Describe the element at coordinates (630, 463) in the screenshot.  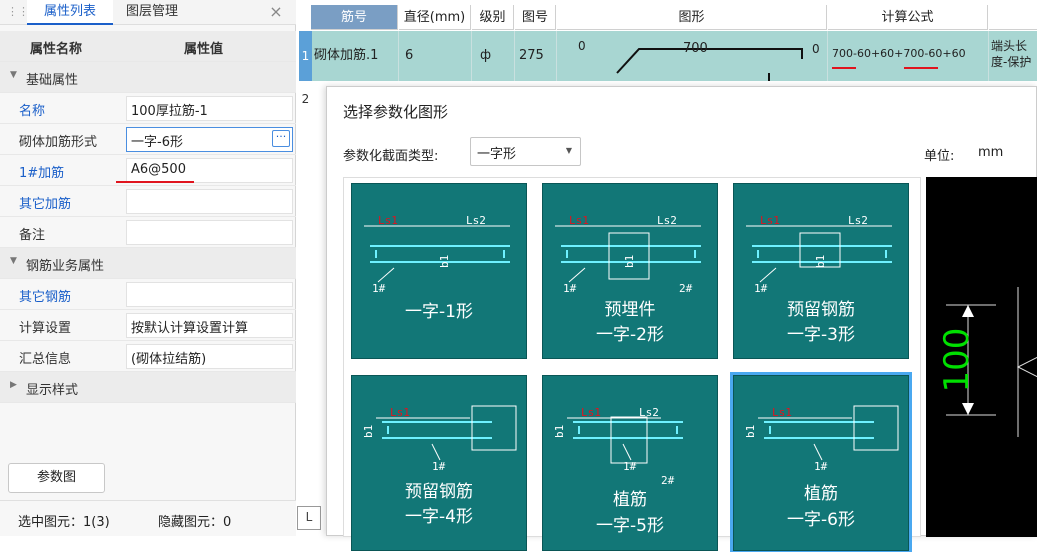
I see `shape-option-5: Ls1 Ls2 b1 1# 2# 植筋 一字-5形` at that location.